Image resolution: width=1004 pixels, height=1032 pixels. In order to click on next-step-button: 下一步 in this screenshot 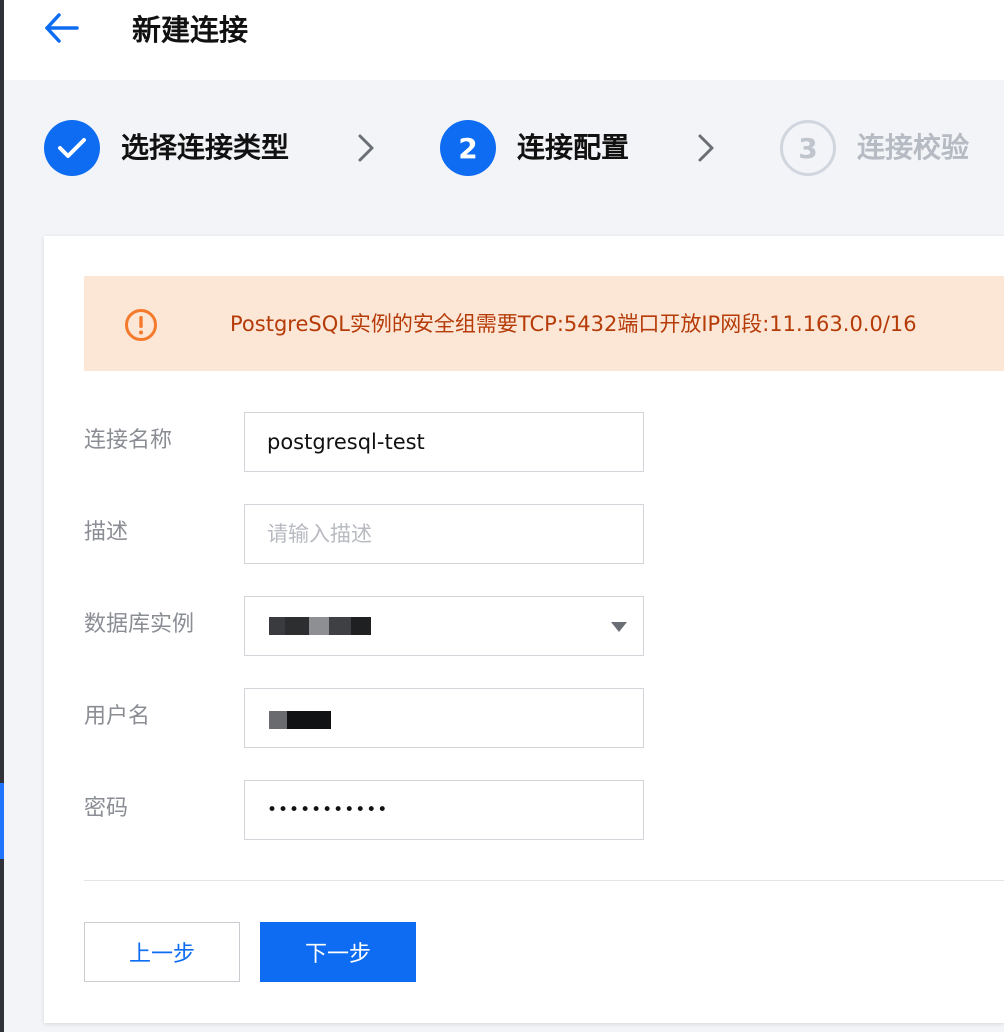, I will do `click(338, 952)`.